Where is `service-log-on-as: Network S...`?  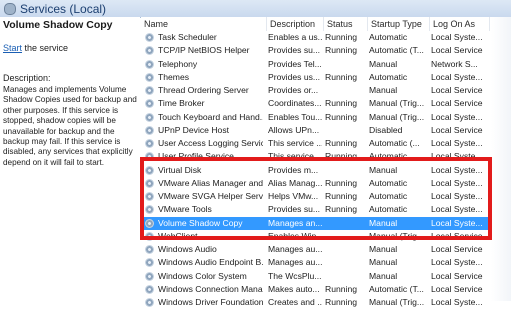
service-log-on-as: Network S... is located at coordinates (454, 63).